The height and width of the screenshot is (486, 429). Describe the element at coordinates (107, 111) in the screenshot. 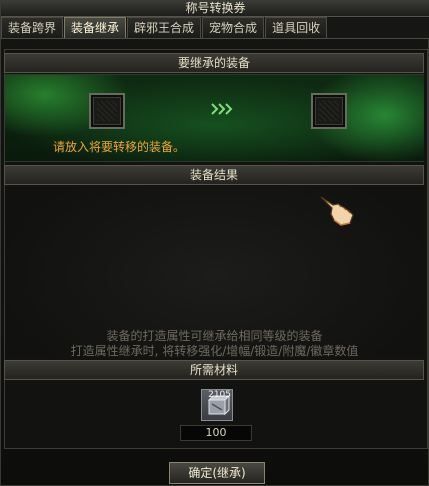

I see `source-equipment-slot` at that location.